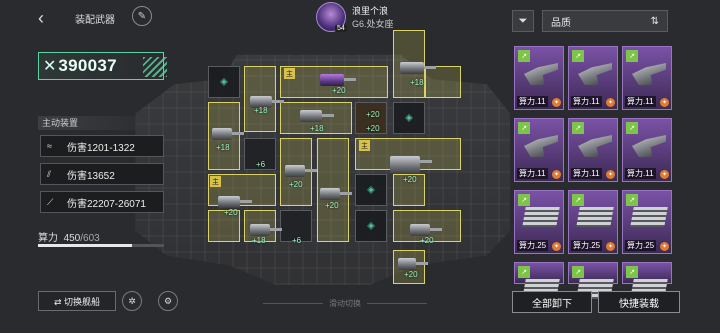  Describe the element at coordinates (215, 181) in the screenshot. I see `main-weapon-tag: 主` at that location.